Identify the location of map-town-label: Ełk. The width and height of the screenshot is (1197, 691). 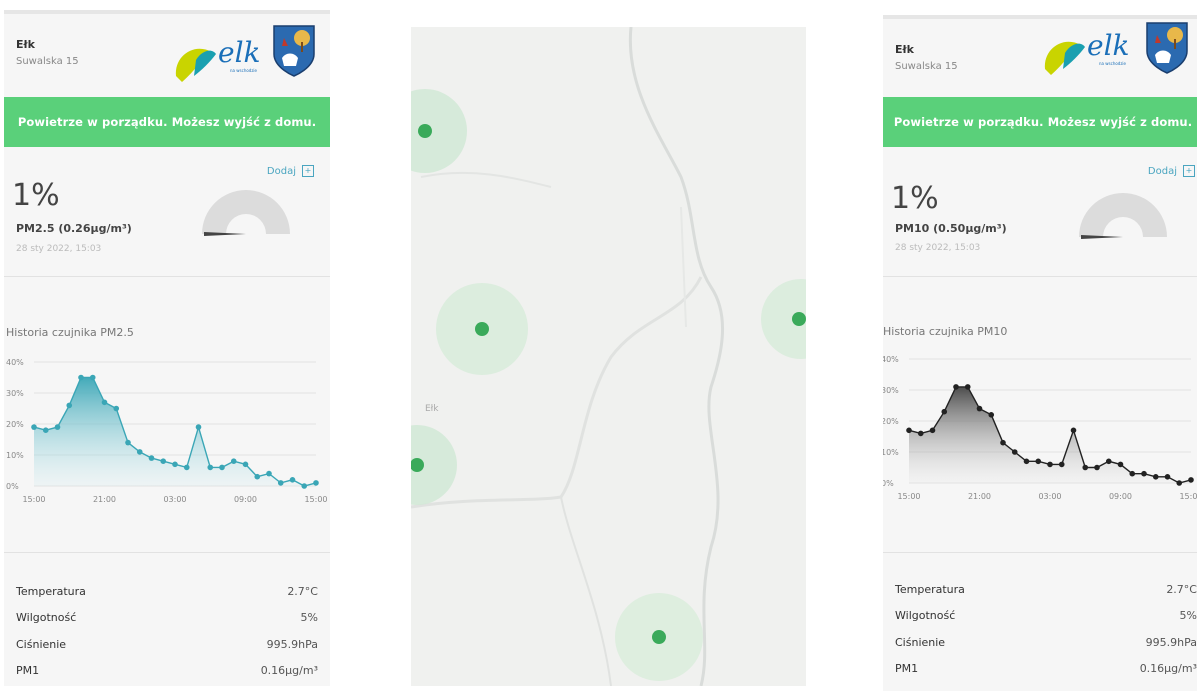
(432, 409).